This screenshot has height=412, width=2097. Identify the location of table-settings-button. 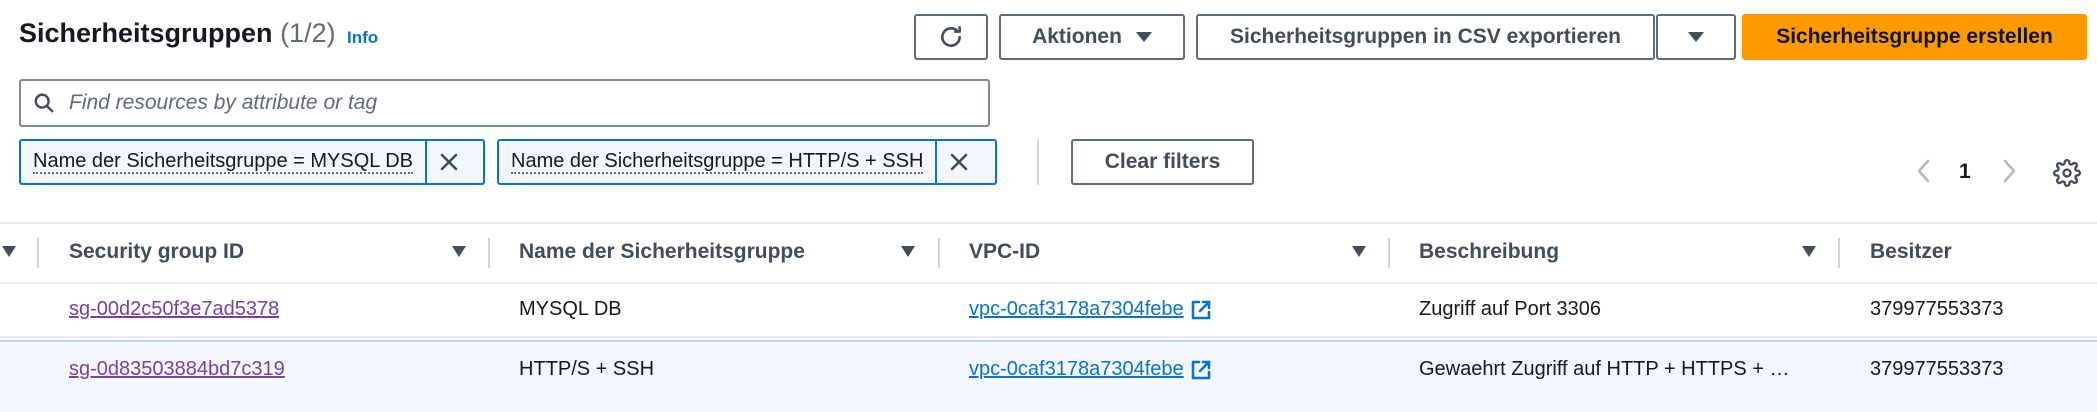
(2067, 175).